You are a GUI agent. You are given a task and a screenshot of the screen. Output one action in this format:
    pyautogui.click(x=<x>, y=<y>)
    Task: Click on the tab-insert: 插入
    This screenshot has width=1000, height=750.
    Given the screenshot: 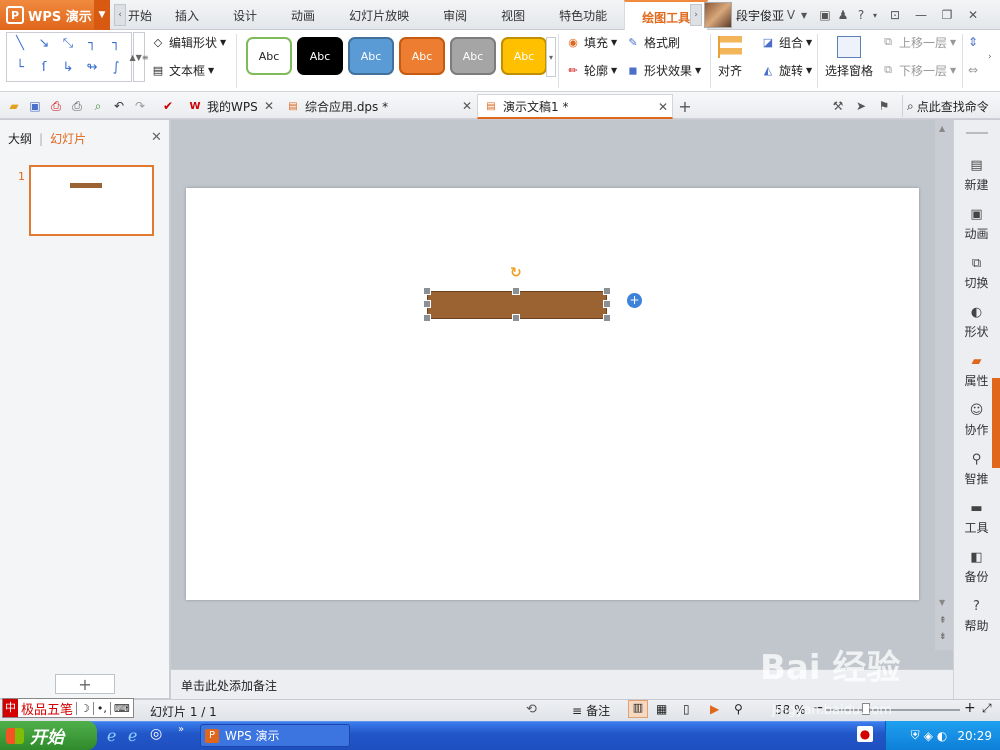 What is the action you would take?
    pyautogui.click(x=187, y=15)
    